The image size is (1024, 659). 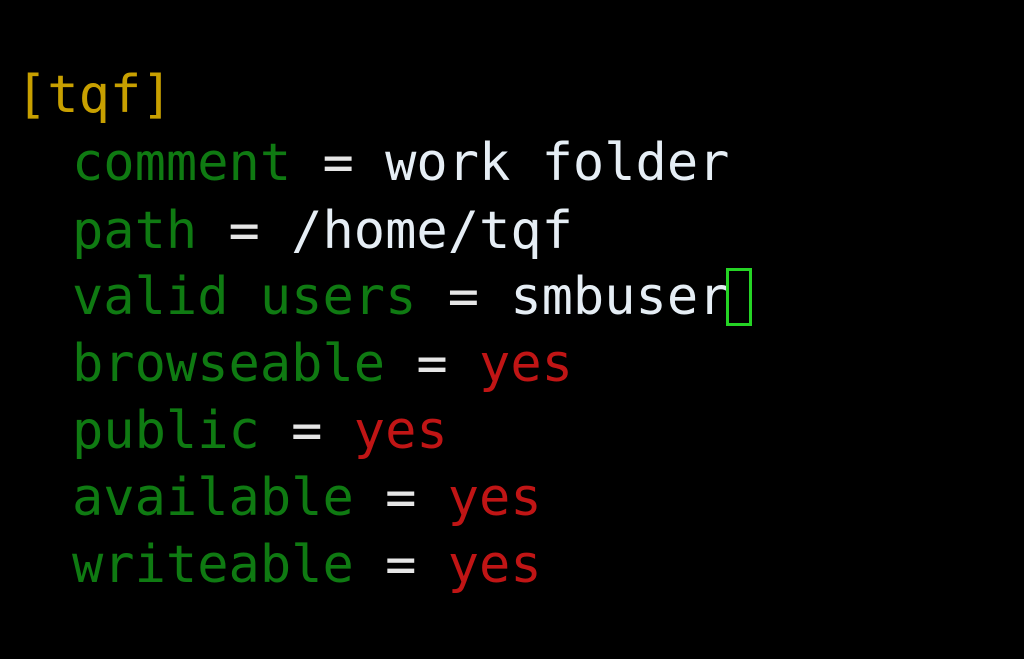 I want to click on section-header: [tqf], so click(x=94, y=95).